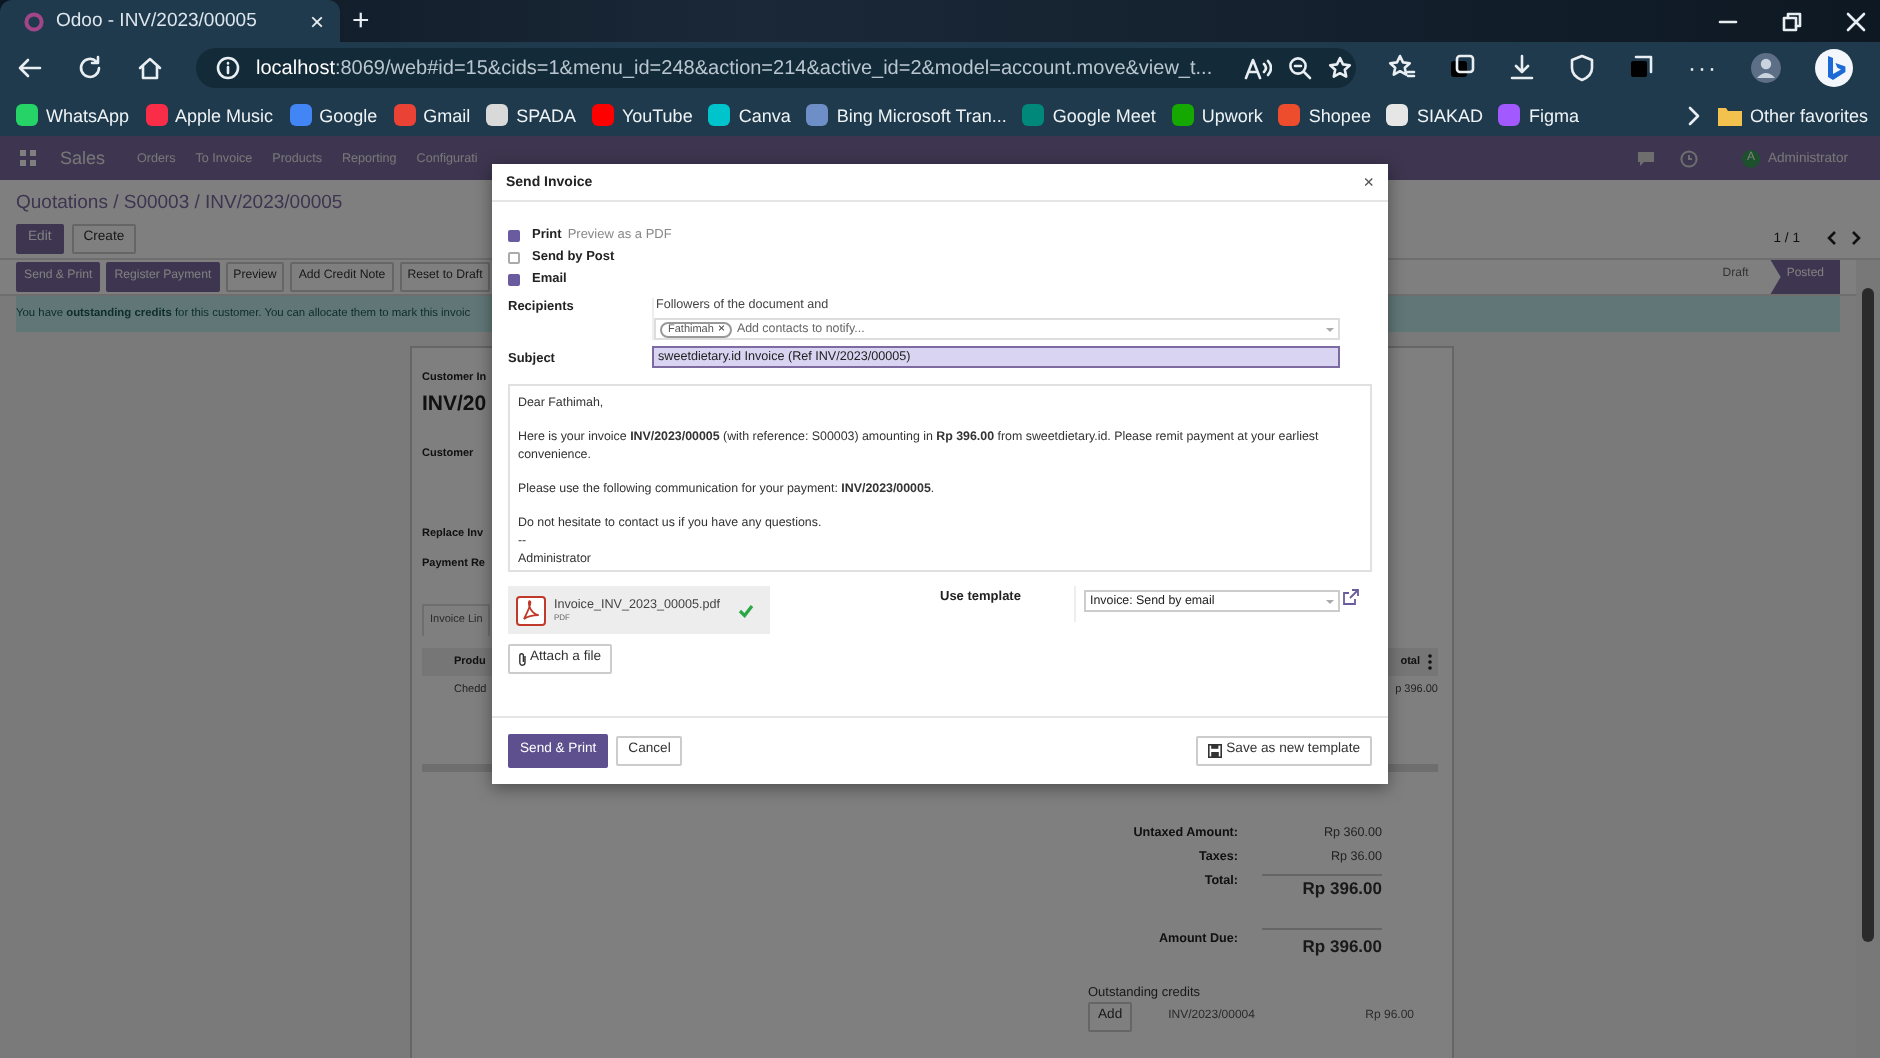 This screenshot has height=1058, width=1880. What do you see at coordinates (1449, 115) in the screenshot?
I see `bookmark-label: SIAKAD` at bounding box center [1449, 115].